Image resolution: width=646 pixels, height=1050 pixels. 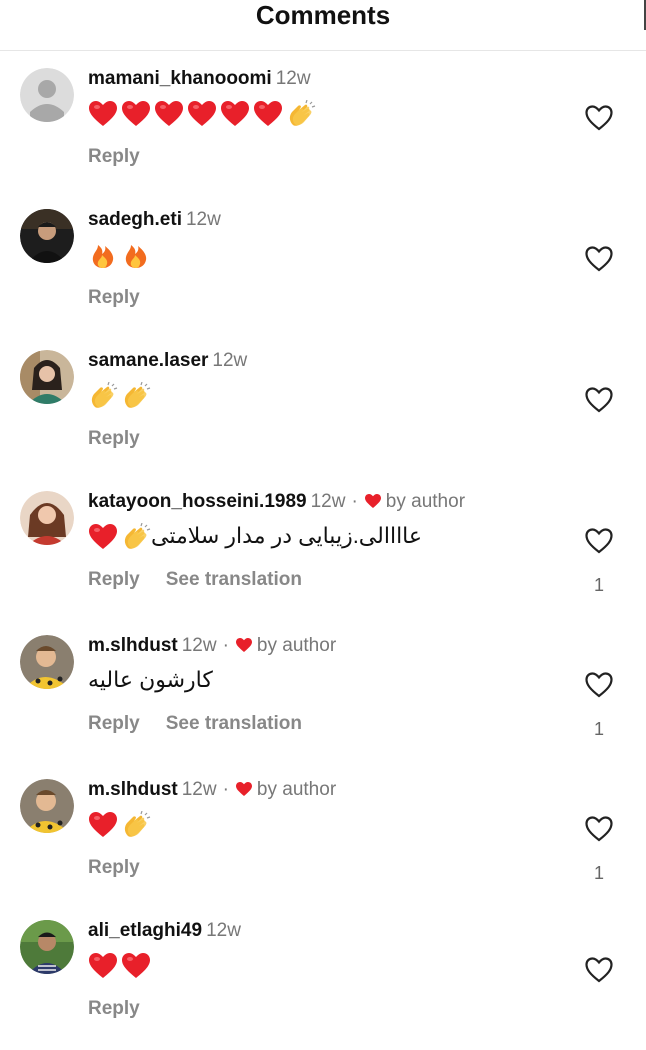 I want to click on username: sadegh.eti, so click(x=135, y=219).